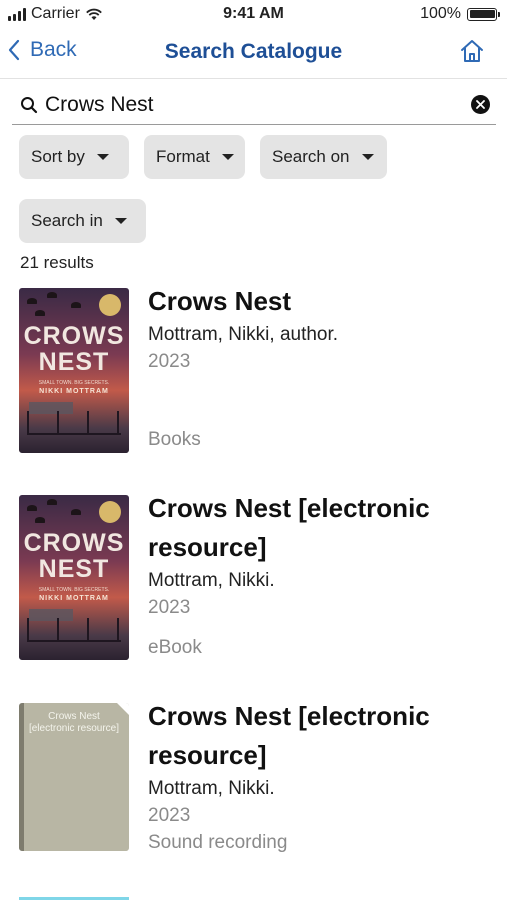 This screenshot has width=507, height=900. Describe the element at coordinates (243, 334) in the screenshot. I see `result-author: Mottram, Nikki, author.` at that location.